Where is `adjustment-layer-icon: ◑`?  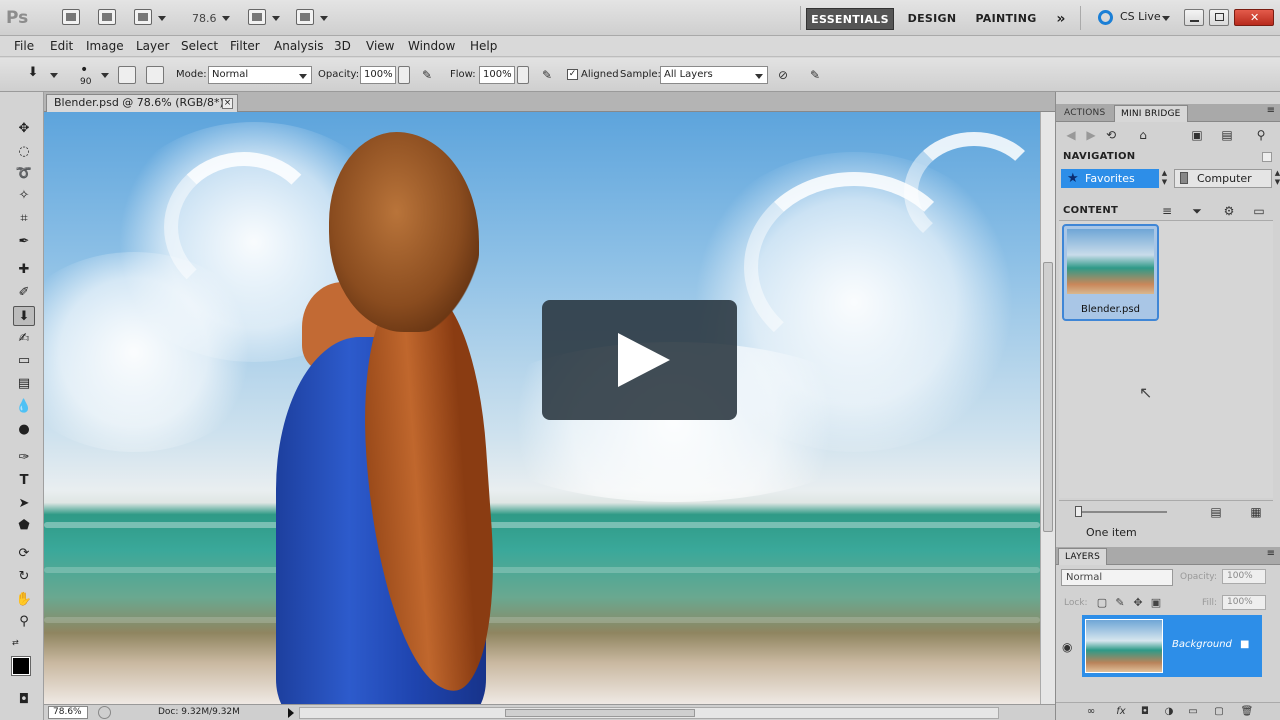 adjustment-layer-icon: ◑ is located at coordinates (1169, 711).